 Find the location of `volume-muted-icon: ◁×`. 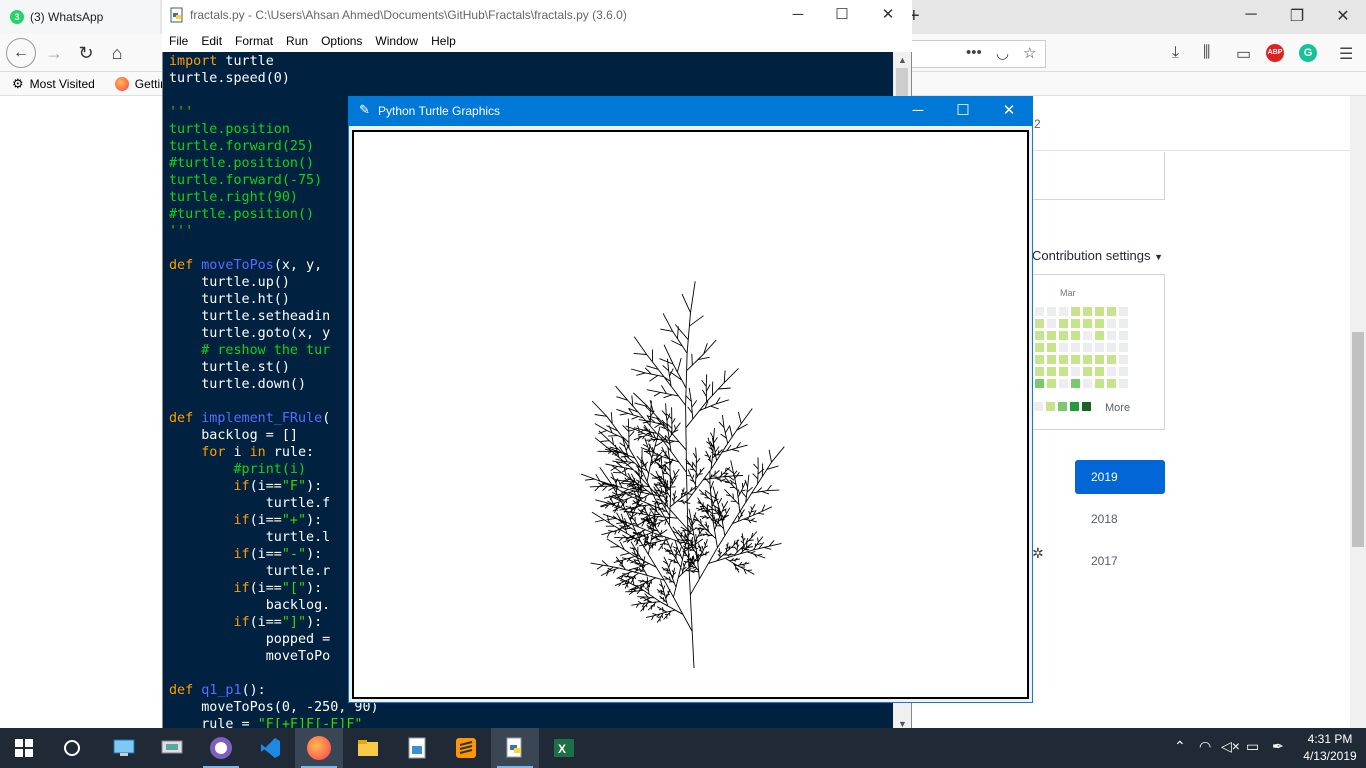

volume-muted-icon: ◁× is located at coordinates (1230, 746).